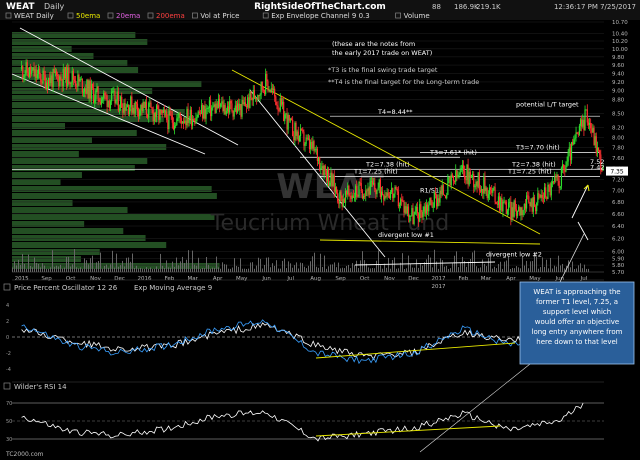 Image resolution: width=640 pixels, height=460 pixels. Describe the element at coordinates (315, 279) in the screenshot. I see `x-tick-label: Aug` at that location.